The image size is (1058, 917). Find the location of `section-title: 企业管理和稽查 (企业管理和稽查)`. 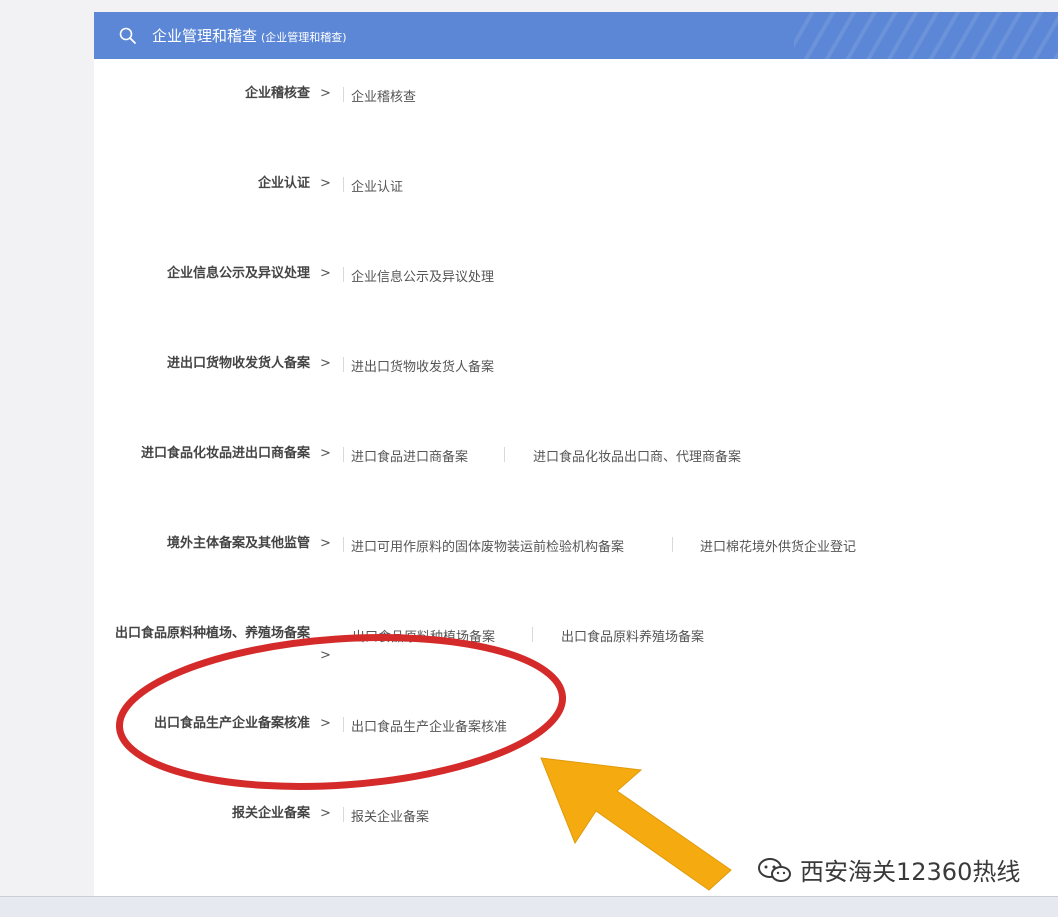

section-title: 企业管理和稽查 (企业管理和稽查) is located at coordinates (249, 35).